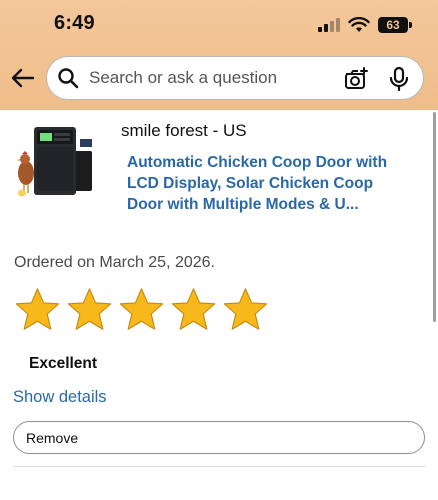  Describe the element at coordinates (64, 164) in the screenshot. I see `product-image` at that location.